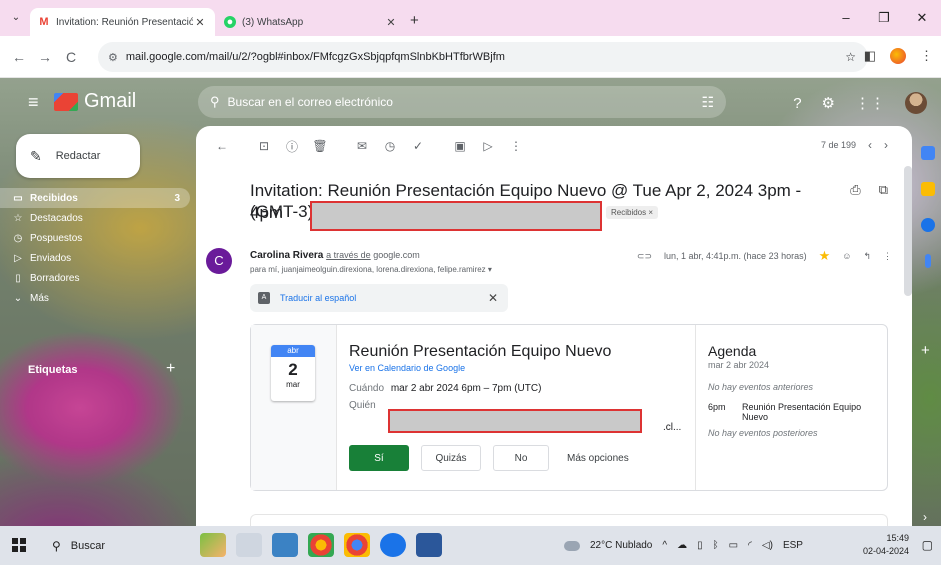  Describe the element at coordinates (19, 57) in the screenshot. I see `back-button: ←` at that location.